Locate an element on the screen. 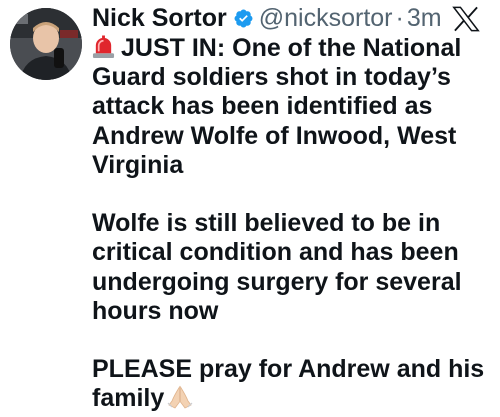 Image resolution: width=500 pixels, height=417 pixels. tweet-paragraph-3: PLEASE pray for Andrew and his family is located at coordinates (292, 384).